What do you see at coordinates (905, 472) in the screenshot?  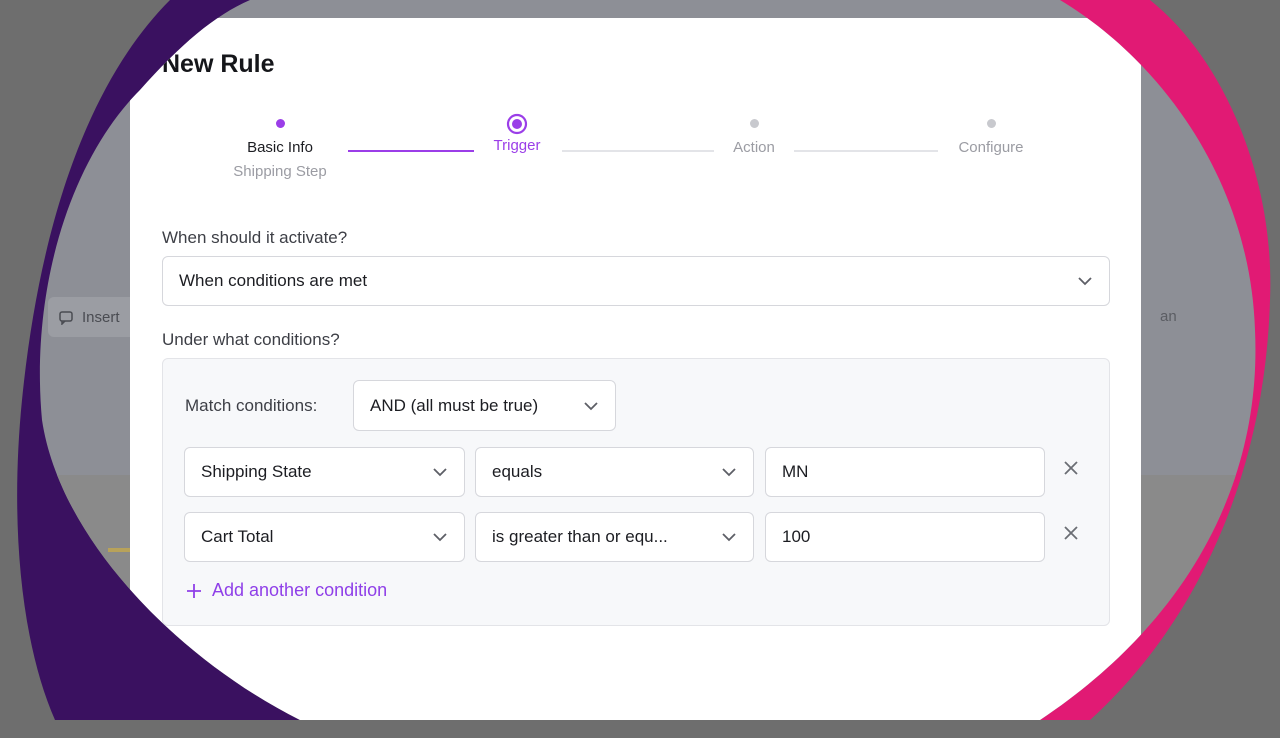 I see `condition-value-input: MN` at bounding box center [905, 472].